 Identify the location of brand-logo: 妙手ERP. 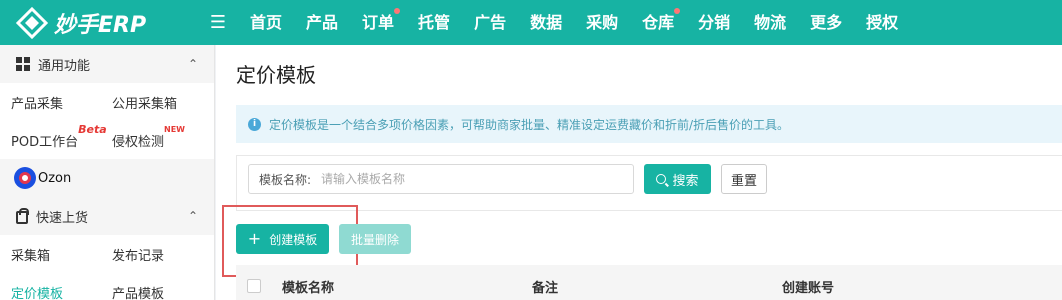
(106, 22).